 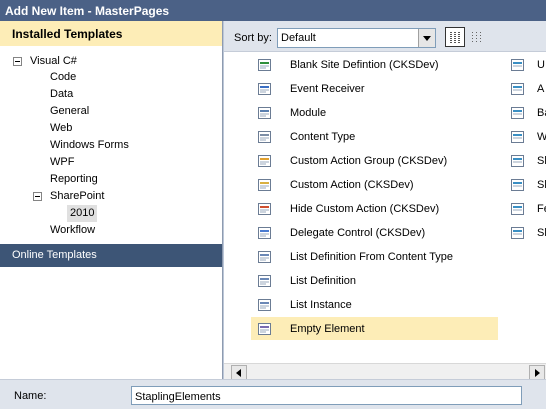 I want to click on name-bar: Name:, so click(x=273, y=394).